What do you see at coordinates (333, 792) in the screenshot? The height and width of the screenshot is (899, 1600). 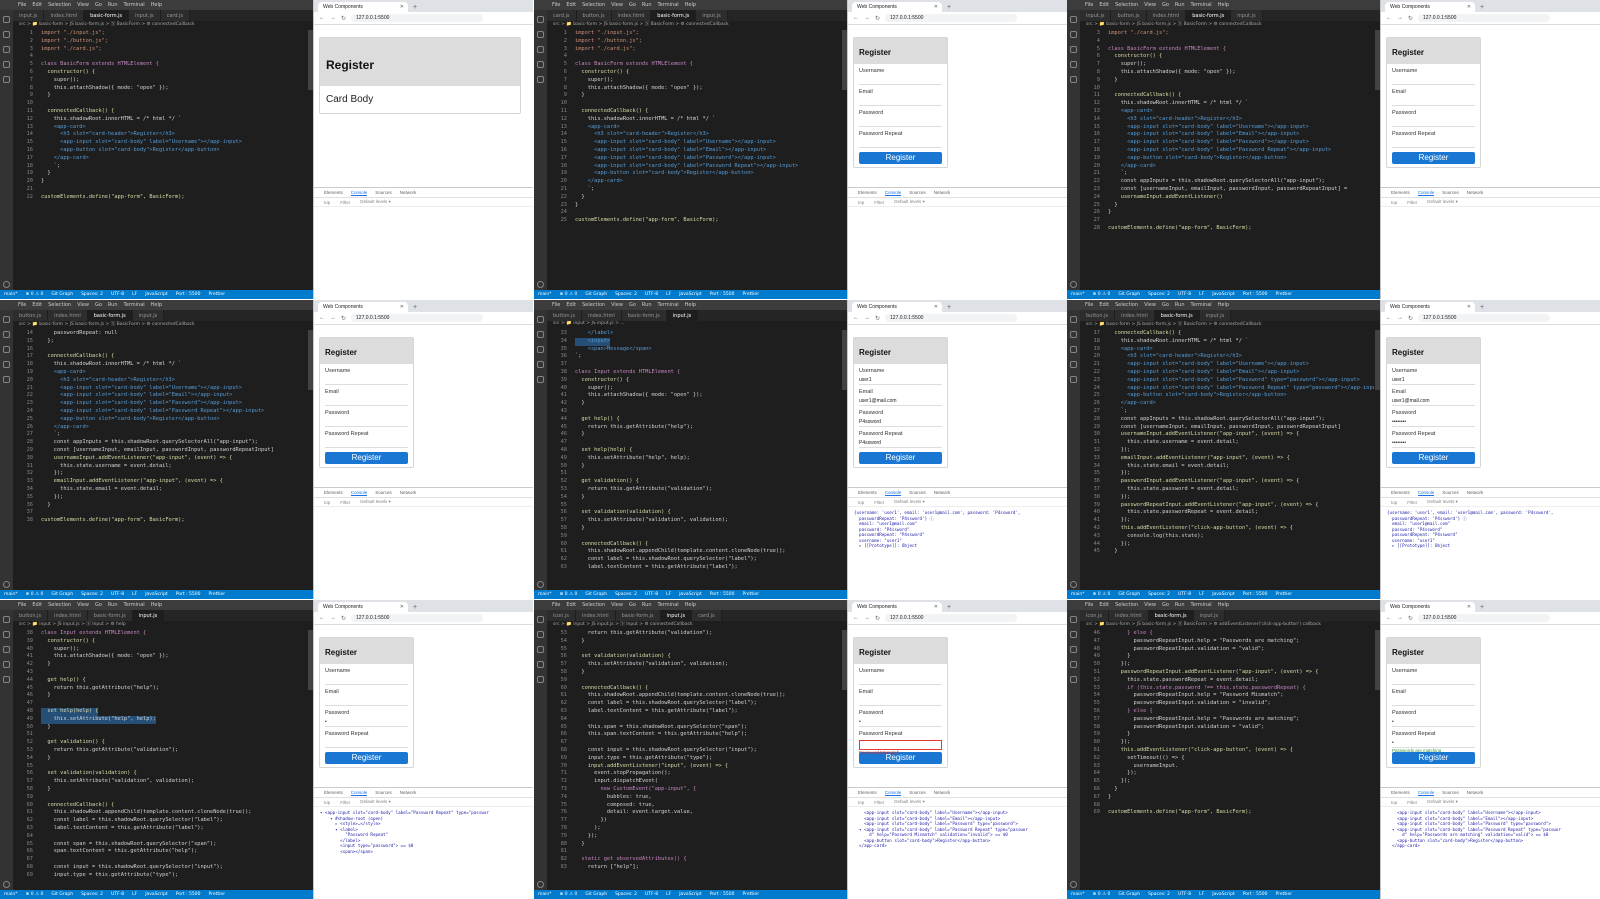 I see `devtools-tab: Elements` at bounding box center [333, 792].